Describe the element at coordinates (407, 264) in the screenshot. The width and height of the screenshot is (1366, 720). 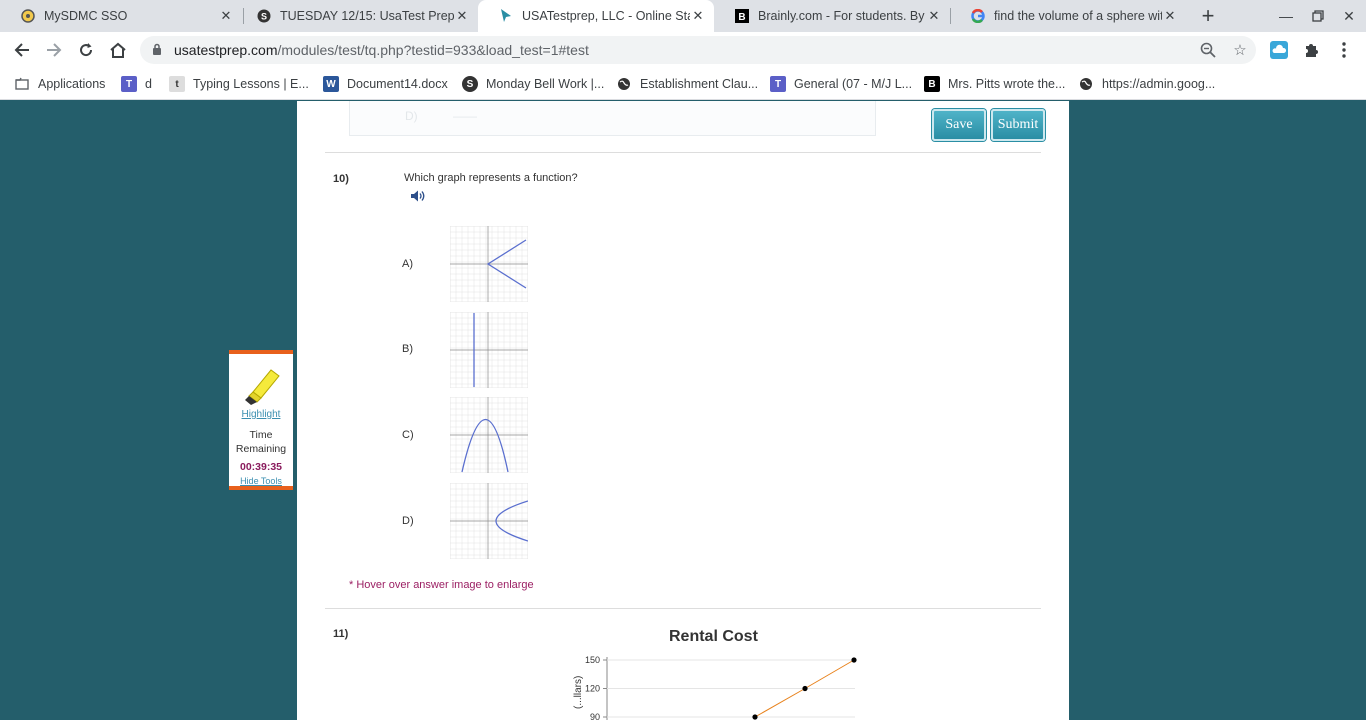
I see `option-a-label: A)` at that location.